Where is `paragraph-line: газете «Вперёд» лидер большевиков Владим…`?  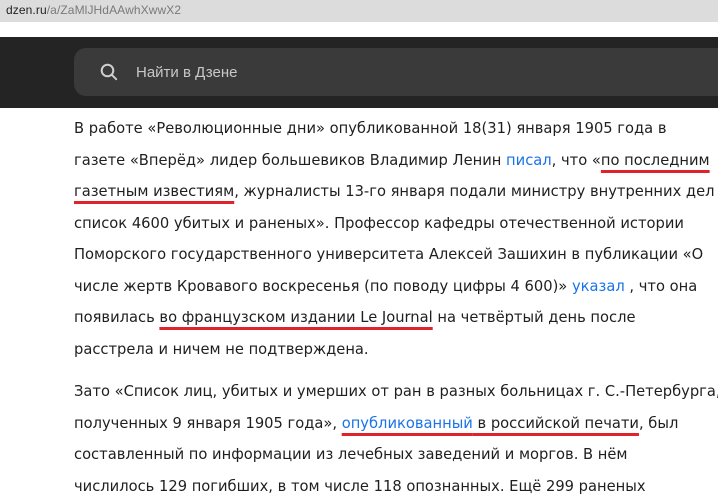
paragraph-line: газете «Вперёд» лидер большевиков Владим… is located at coordinates (394, 161).